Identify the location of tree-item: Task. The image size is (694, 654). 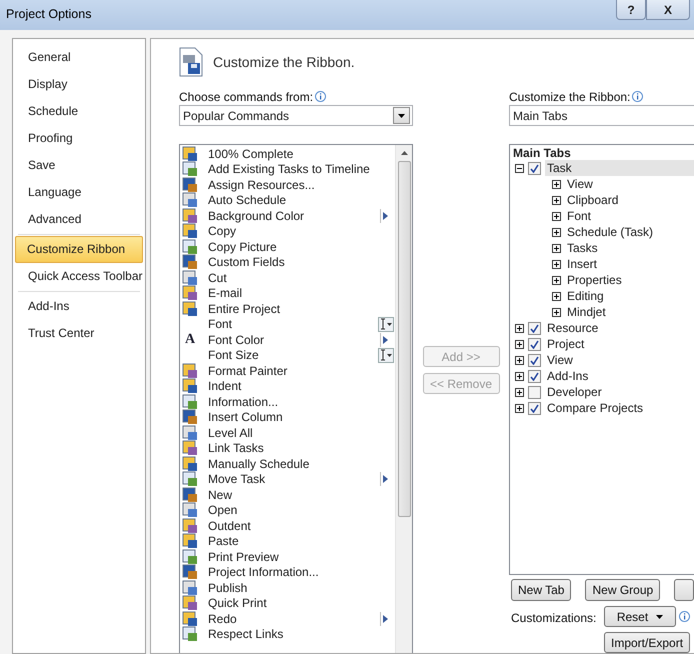
(619, 168).